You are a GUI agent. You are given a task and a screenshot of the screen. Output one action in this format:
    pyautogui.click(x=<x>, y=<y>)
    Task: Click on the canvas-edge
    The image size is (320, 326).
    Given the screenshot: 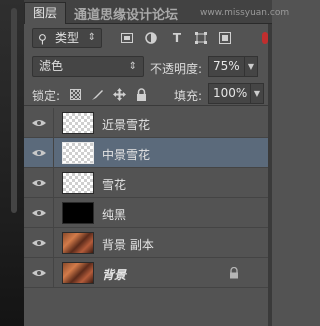 What is the action you would take?
    pyautogui.click(x=12, y=163)
    